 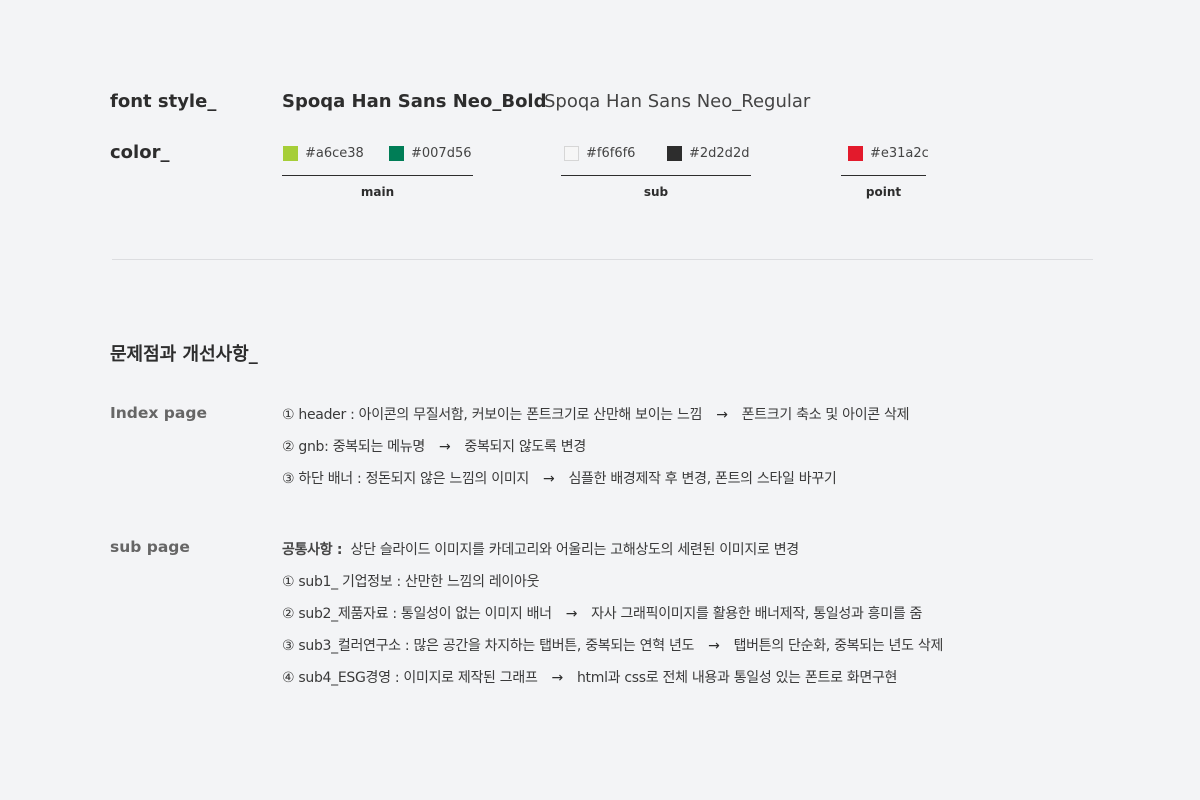 What do you see at coordinates (602, 259) in the screenshot?
I see `section-divider` at bounding box center [602, 259].